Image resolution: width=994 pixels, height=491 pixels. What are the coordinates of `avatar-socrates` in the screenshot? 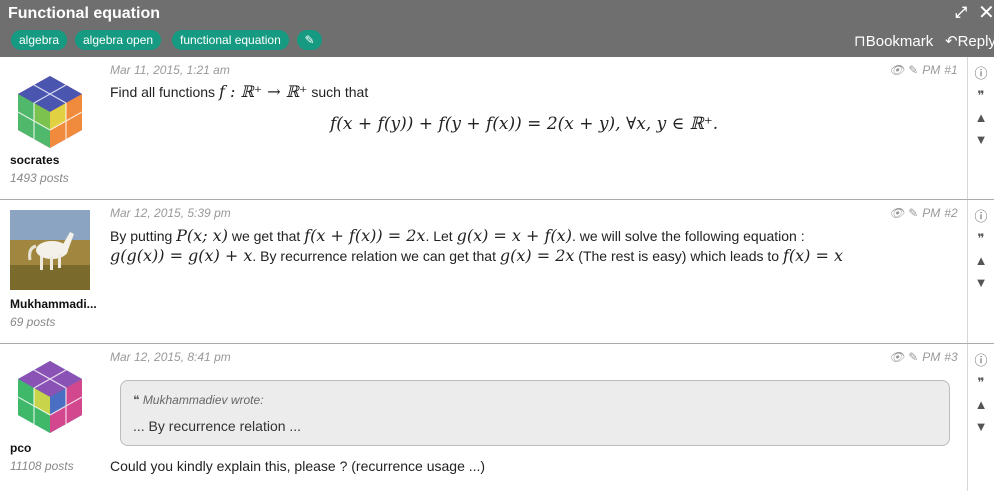 It's located at (50, 112).